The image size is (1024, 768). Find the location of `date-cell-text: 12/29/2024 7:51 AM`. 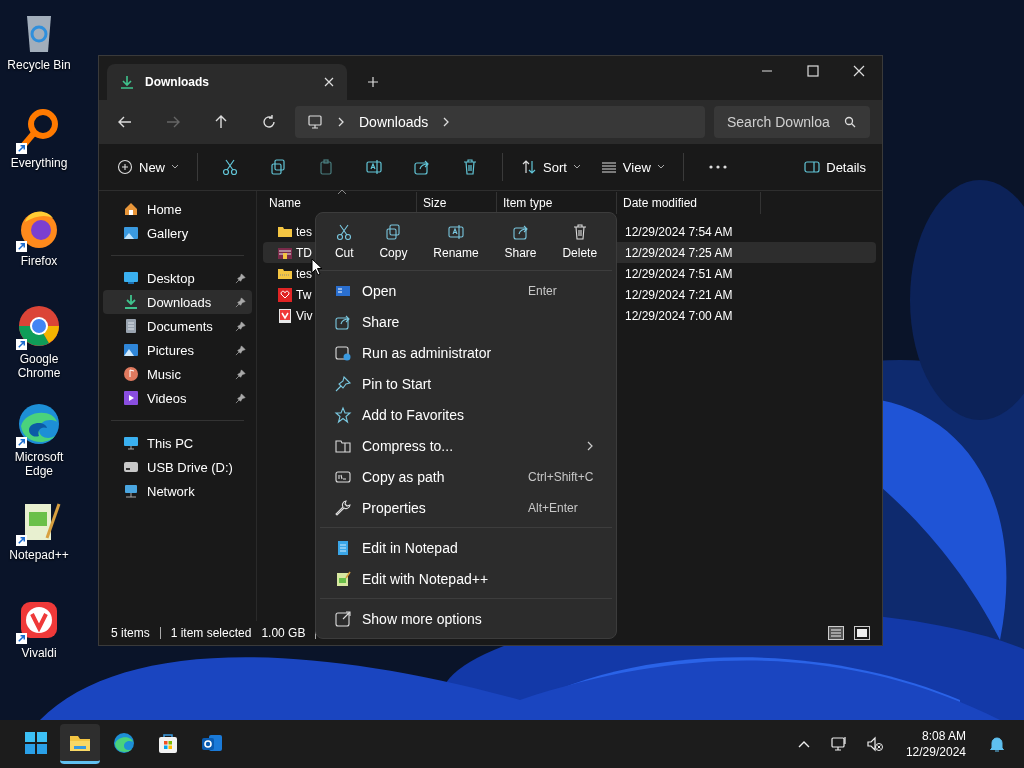

date-cell-text: 12/29/2024 7:51 AM is located at coordinates (679, 273).